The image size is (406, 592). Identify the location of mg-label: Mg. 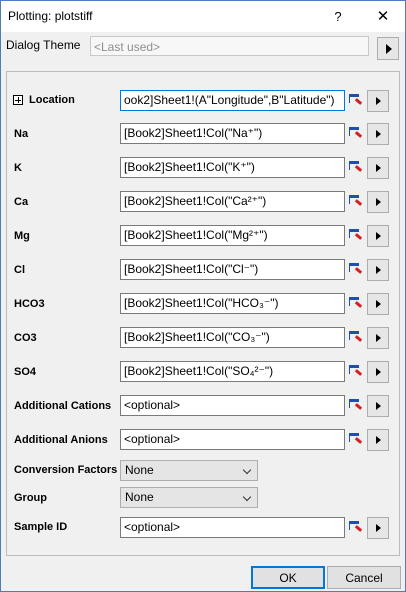
(22, 236).